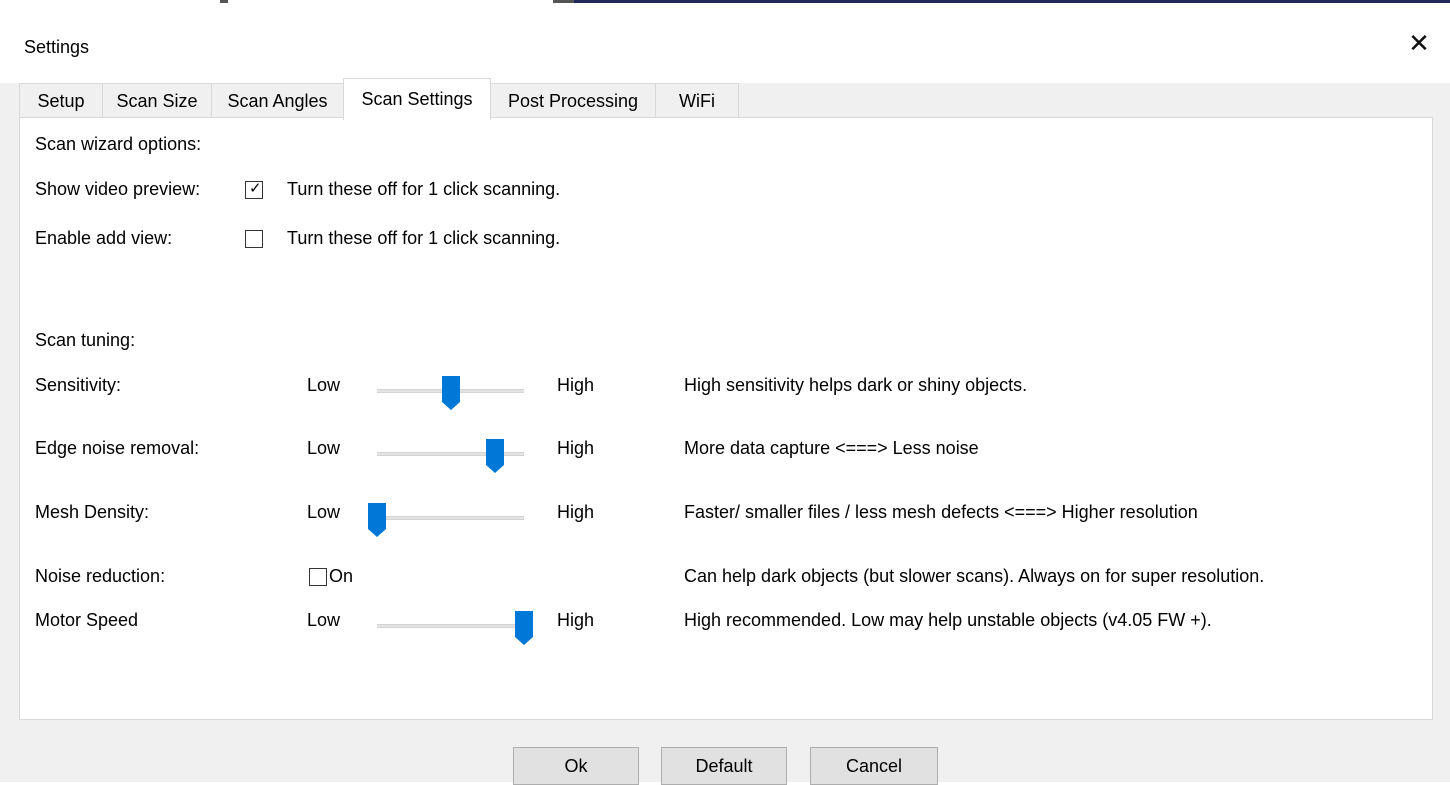 The height and width of the screenshot is (785, 1450). Describe the element at coordinates (573, 100) in the screenshot. I see `tab-post-processing: Post Processing` at that location.